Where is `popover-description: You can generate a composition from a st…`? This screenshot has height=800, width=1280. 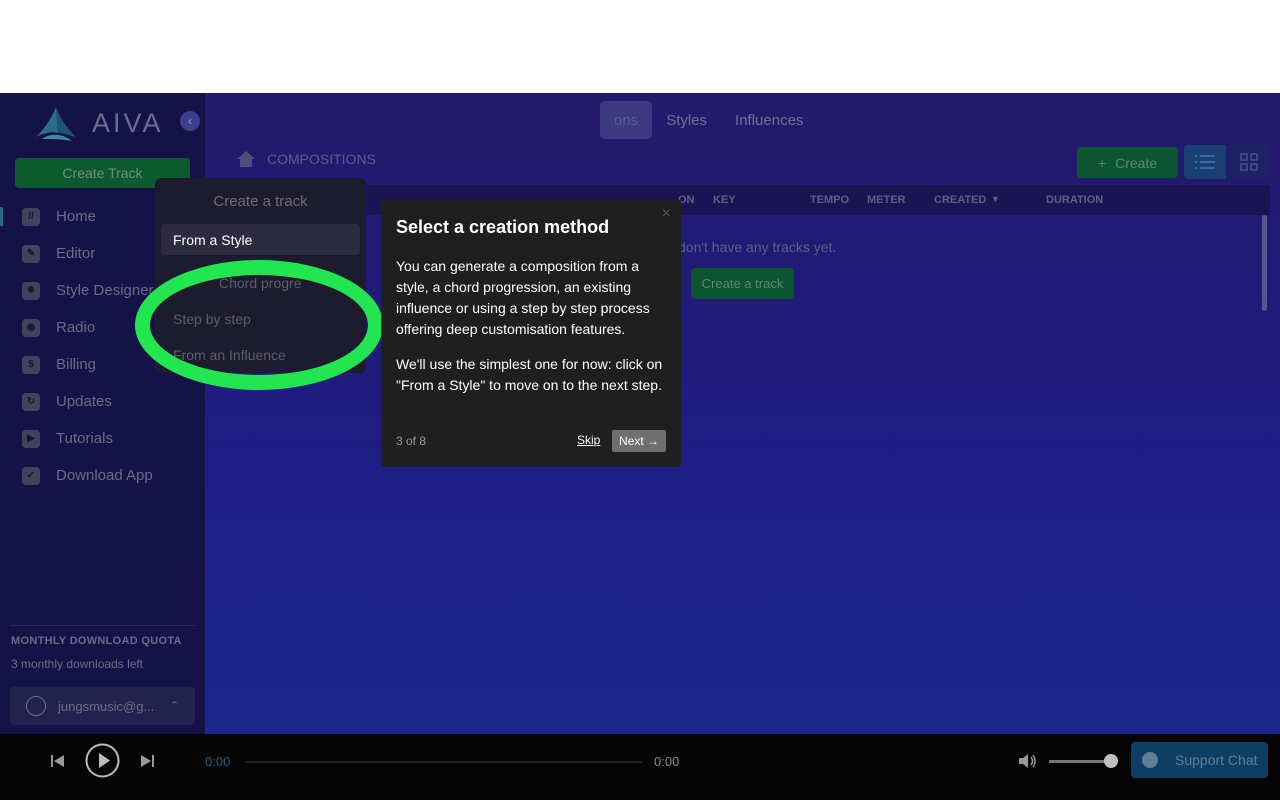
popover-description: You can generate a composition from a st… is located at coordinates (523, 297).